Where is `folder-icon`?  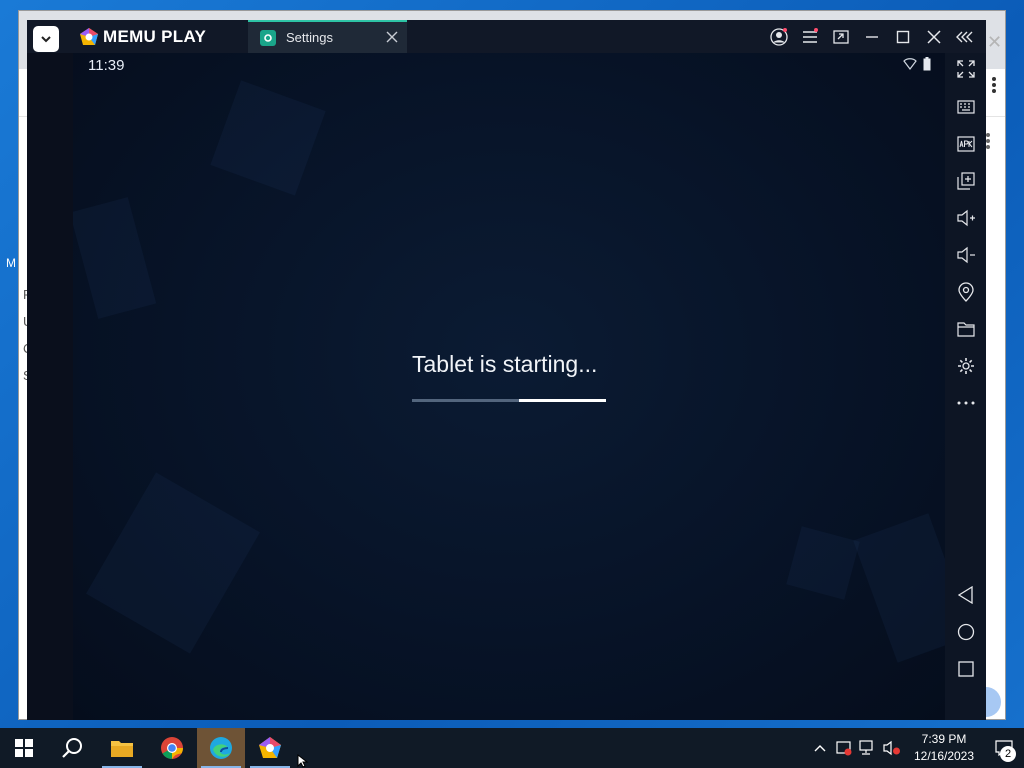
folder-icon is located at coordinates (122, 749).